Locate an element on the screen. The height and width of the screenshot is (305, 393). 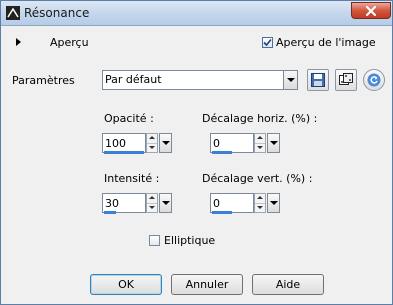
hoffset-field: 0 is located at coordinates (245, 144).